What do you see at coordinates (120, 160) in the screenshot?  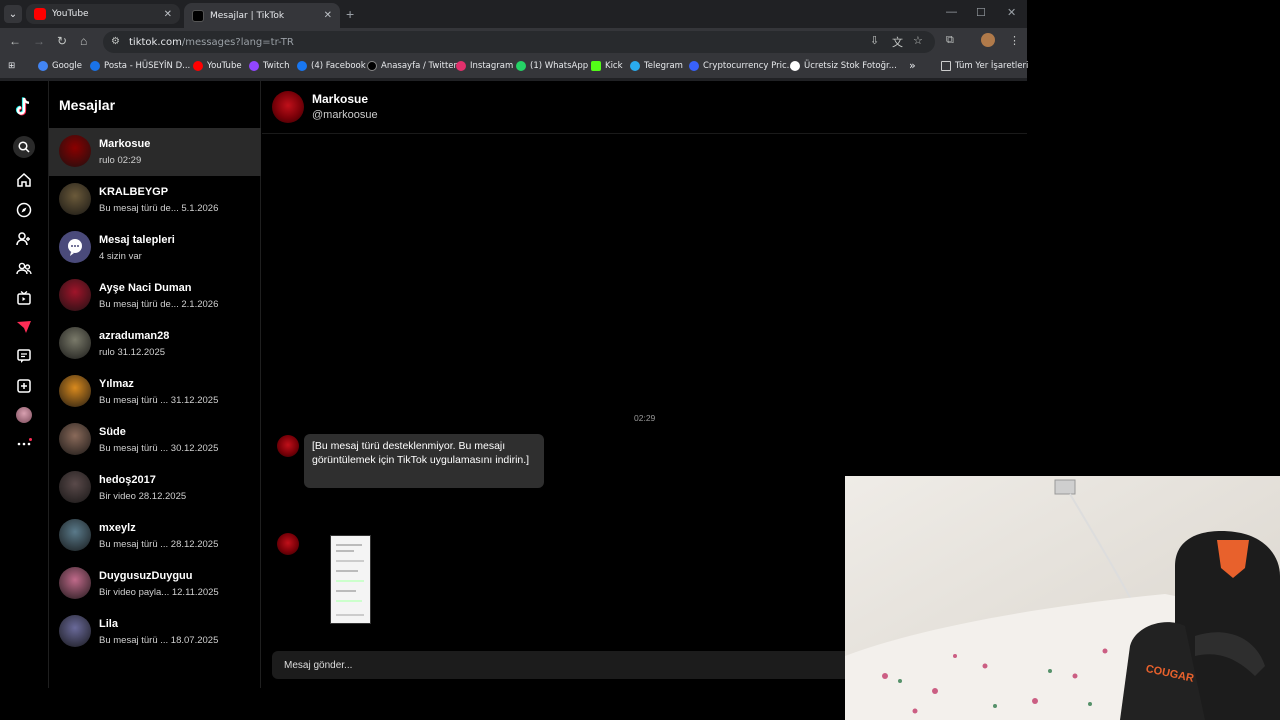 I see `conversation-preview: rulo 02:29` at bounding box center [120, 160].